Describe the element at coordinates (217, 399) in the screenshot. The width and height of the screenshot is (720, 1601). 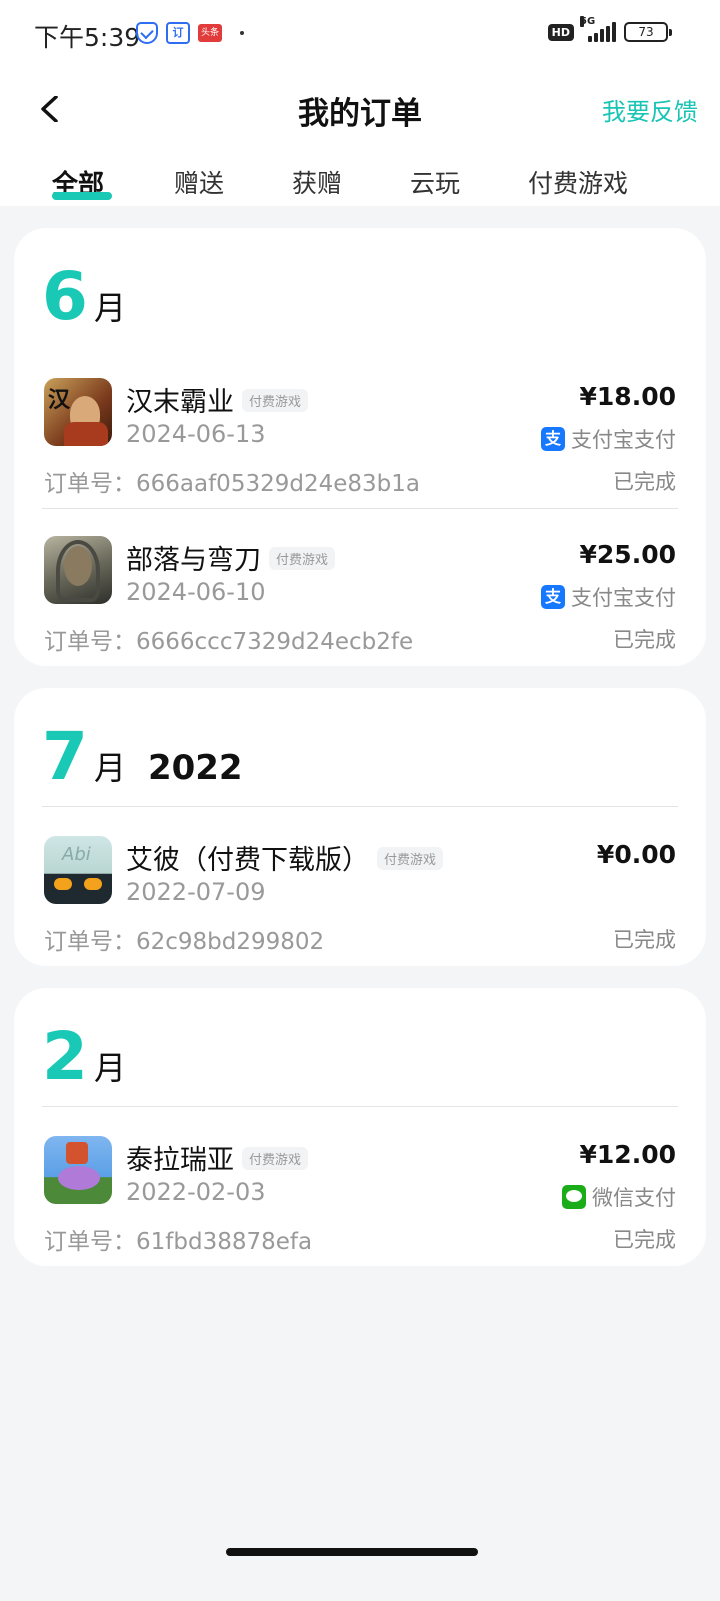
I see `game-name: 汉末霸业 付费游戏` at that location.